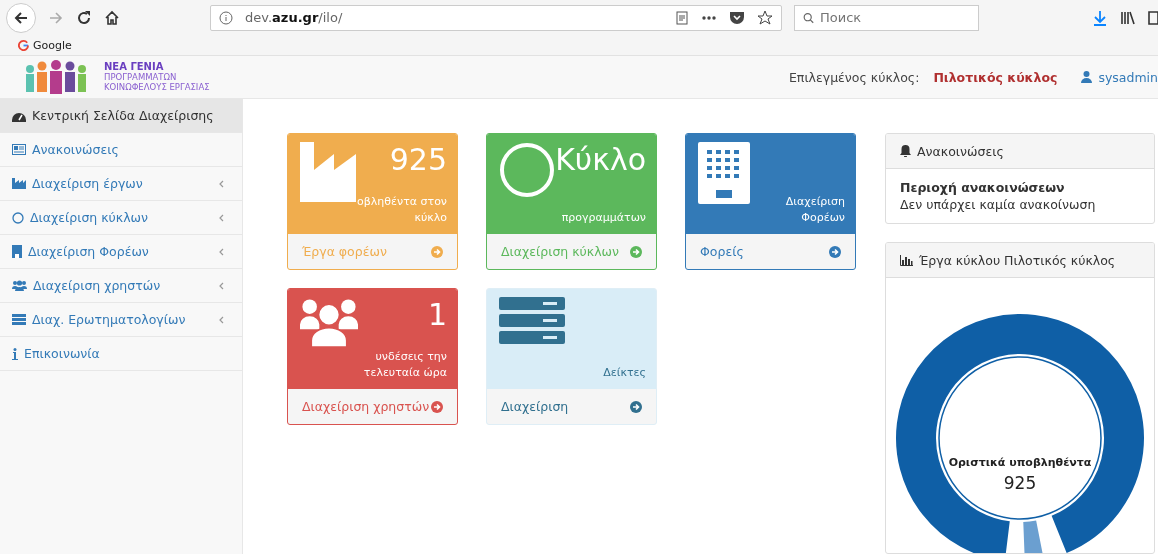 The height and width of the screenshot is (554, 1158). Describe the element at coordinates (709, 17) in the screenshot. I see `more-icon` at that location.